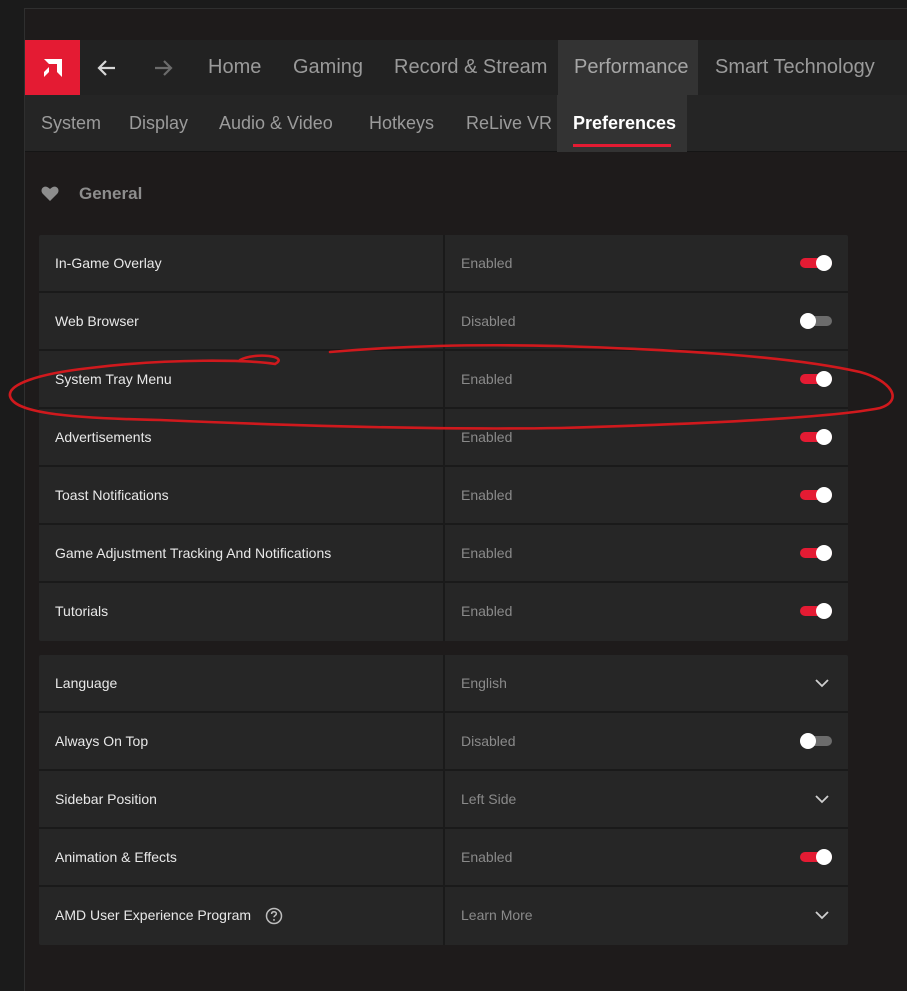 Image resolution: width=907 pixels, height=991 pixels. Describe the element at coordinates (113, 379) in the screenshot. I see `setting-label: System Tray Menu` at that location.